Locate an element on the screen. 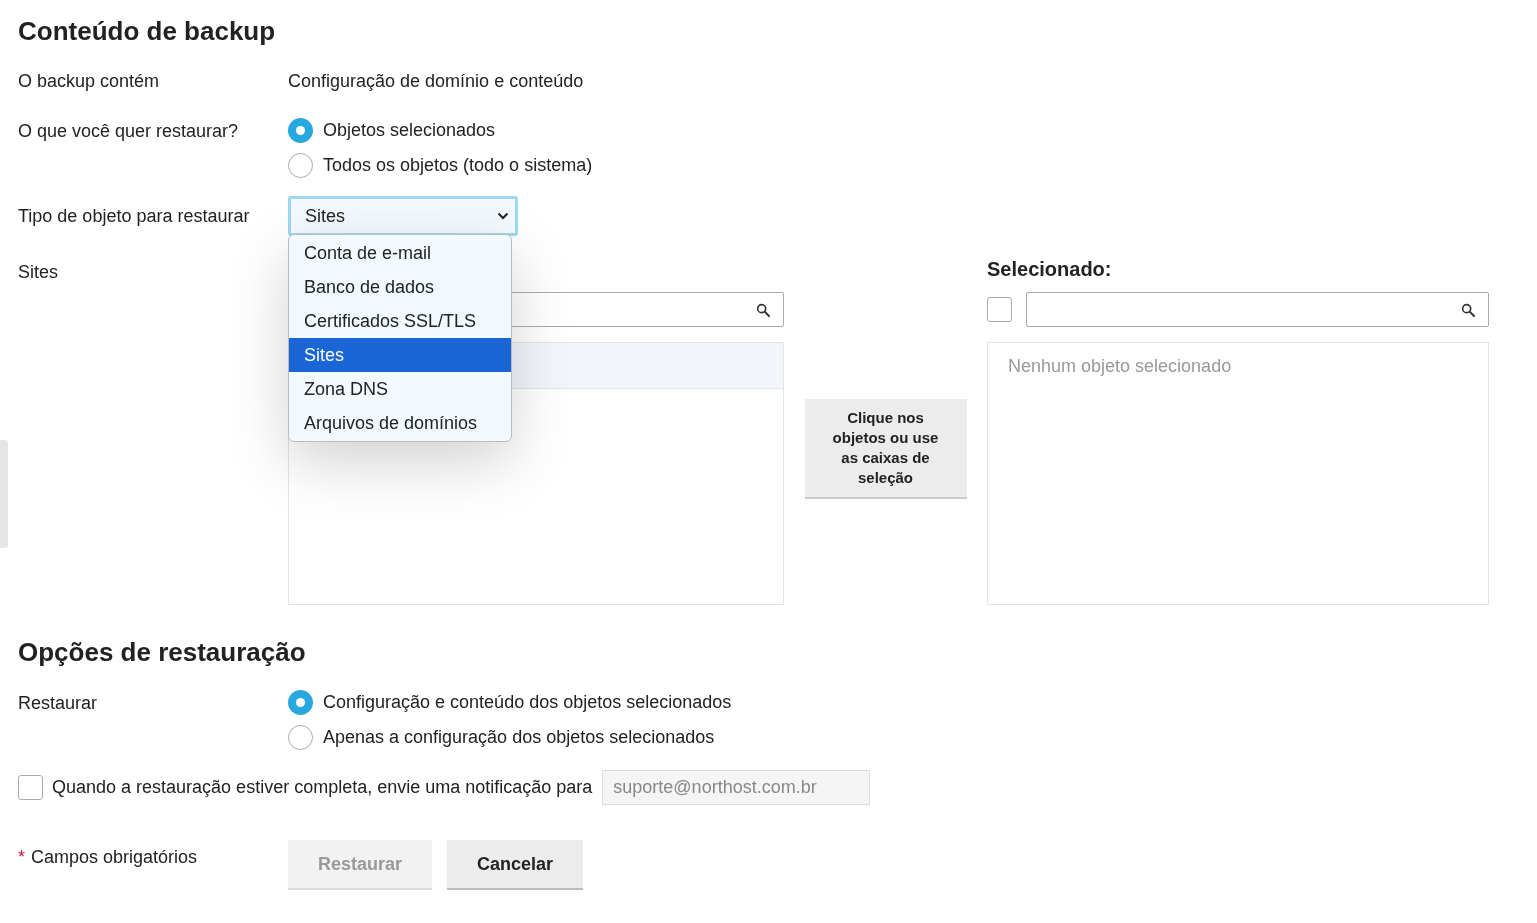 This screenshot has height=923, width=1537. search-field is located at coordinates (1257, 309).